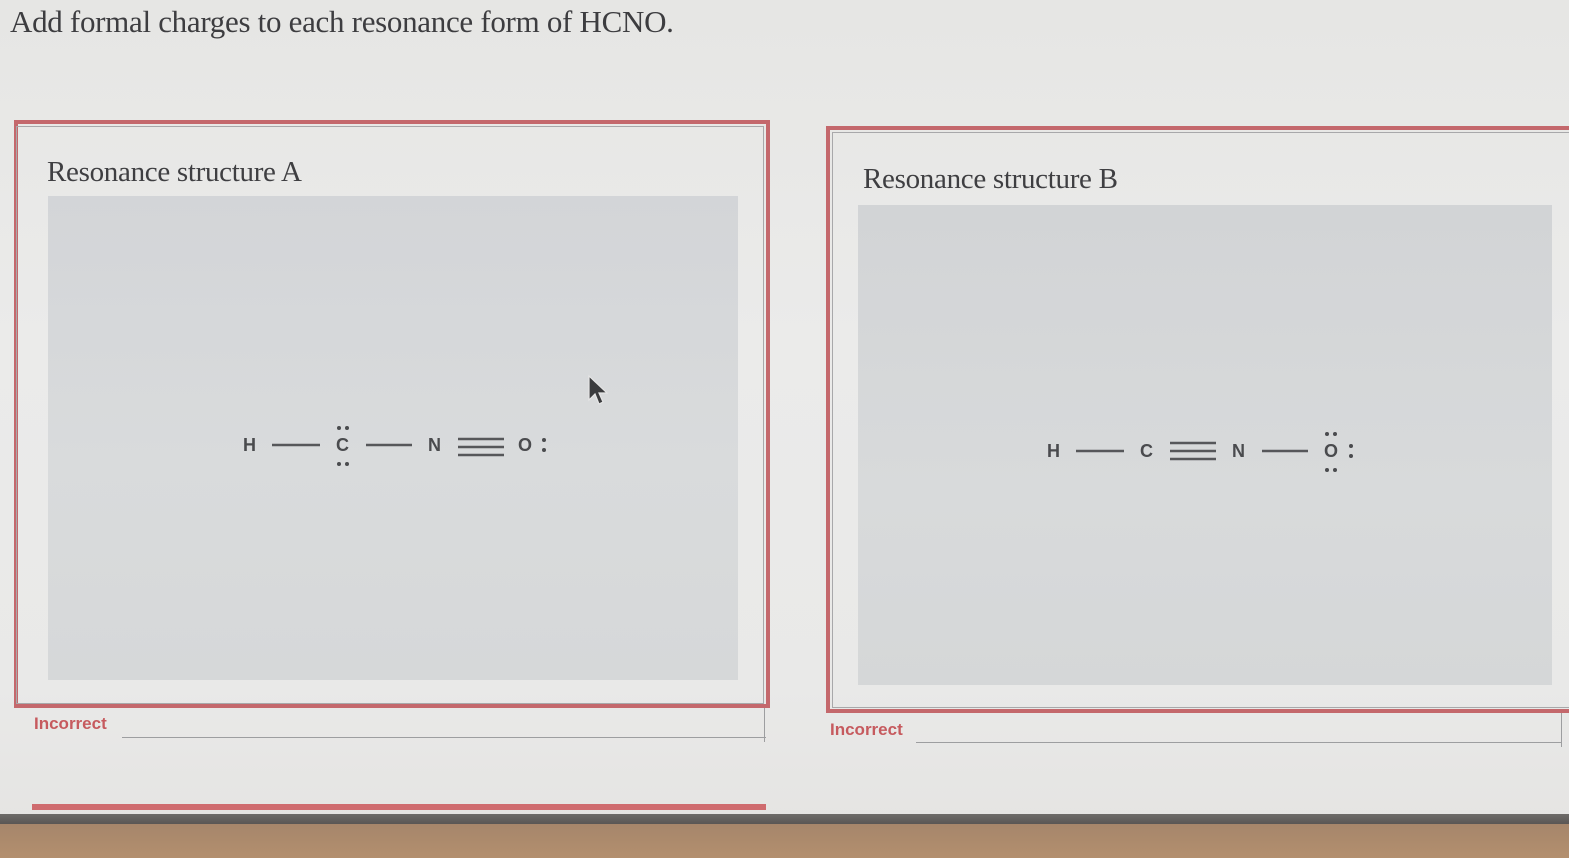 The width and height of the screenshot is (1569, 858). I want to click on monitor-bezel, so click(784, 841).